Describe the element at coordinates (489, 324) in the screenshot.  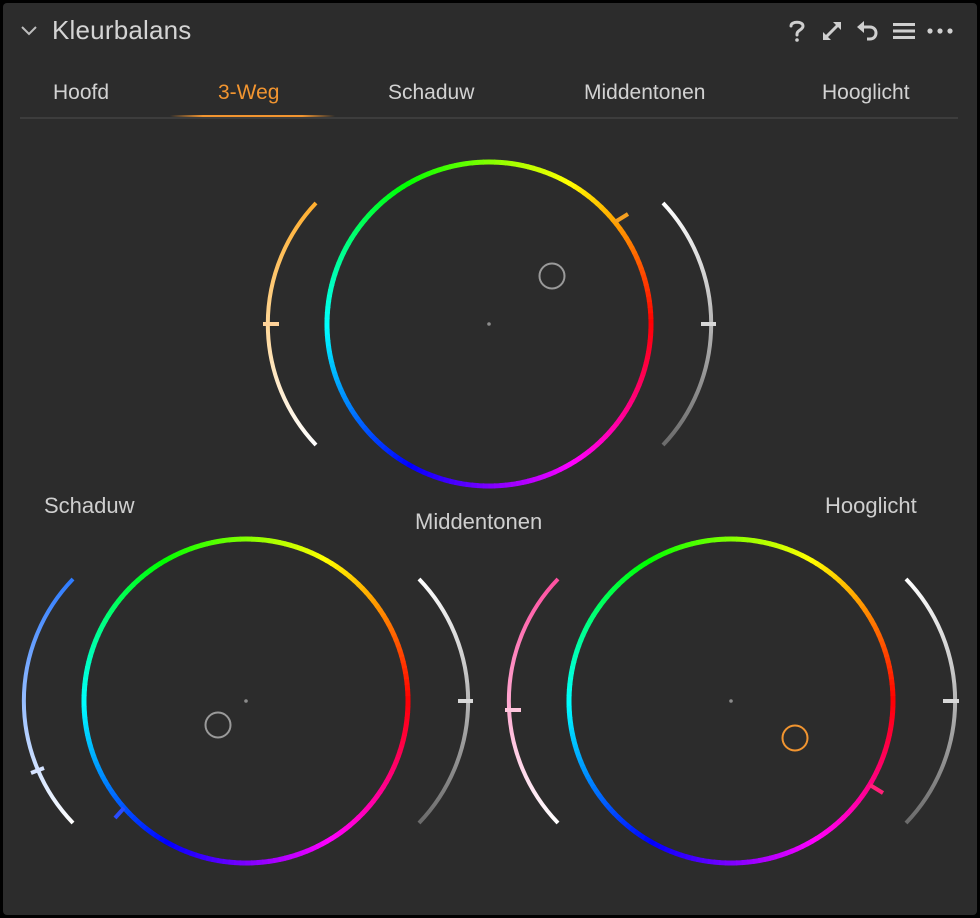
I see `midtones-center-dot` at that location.